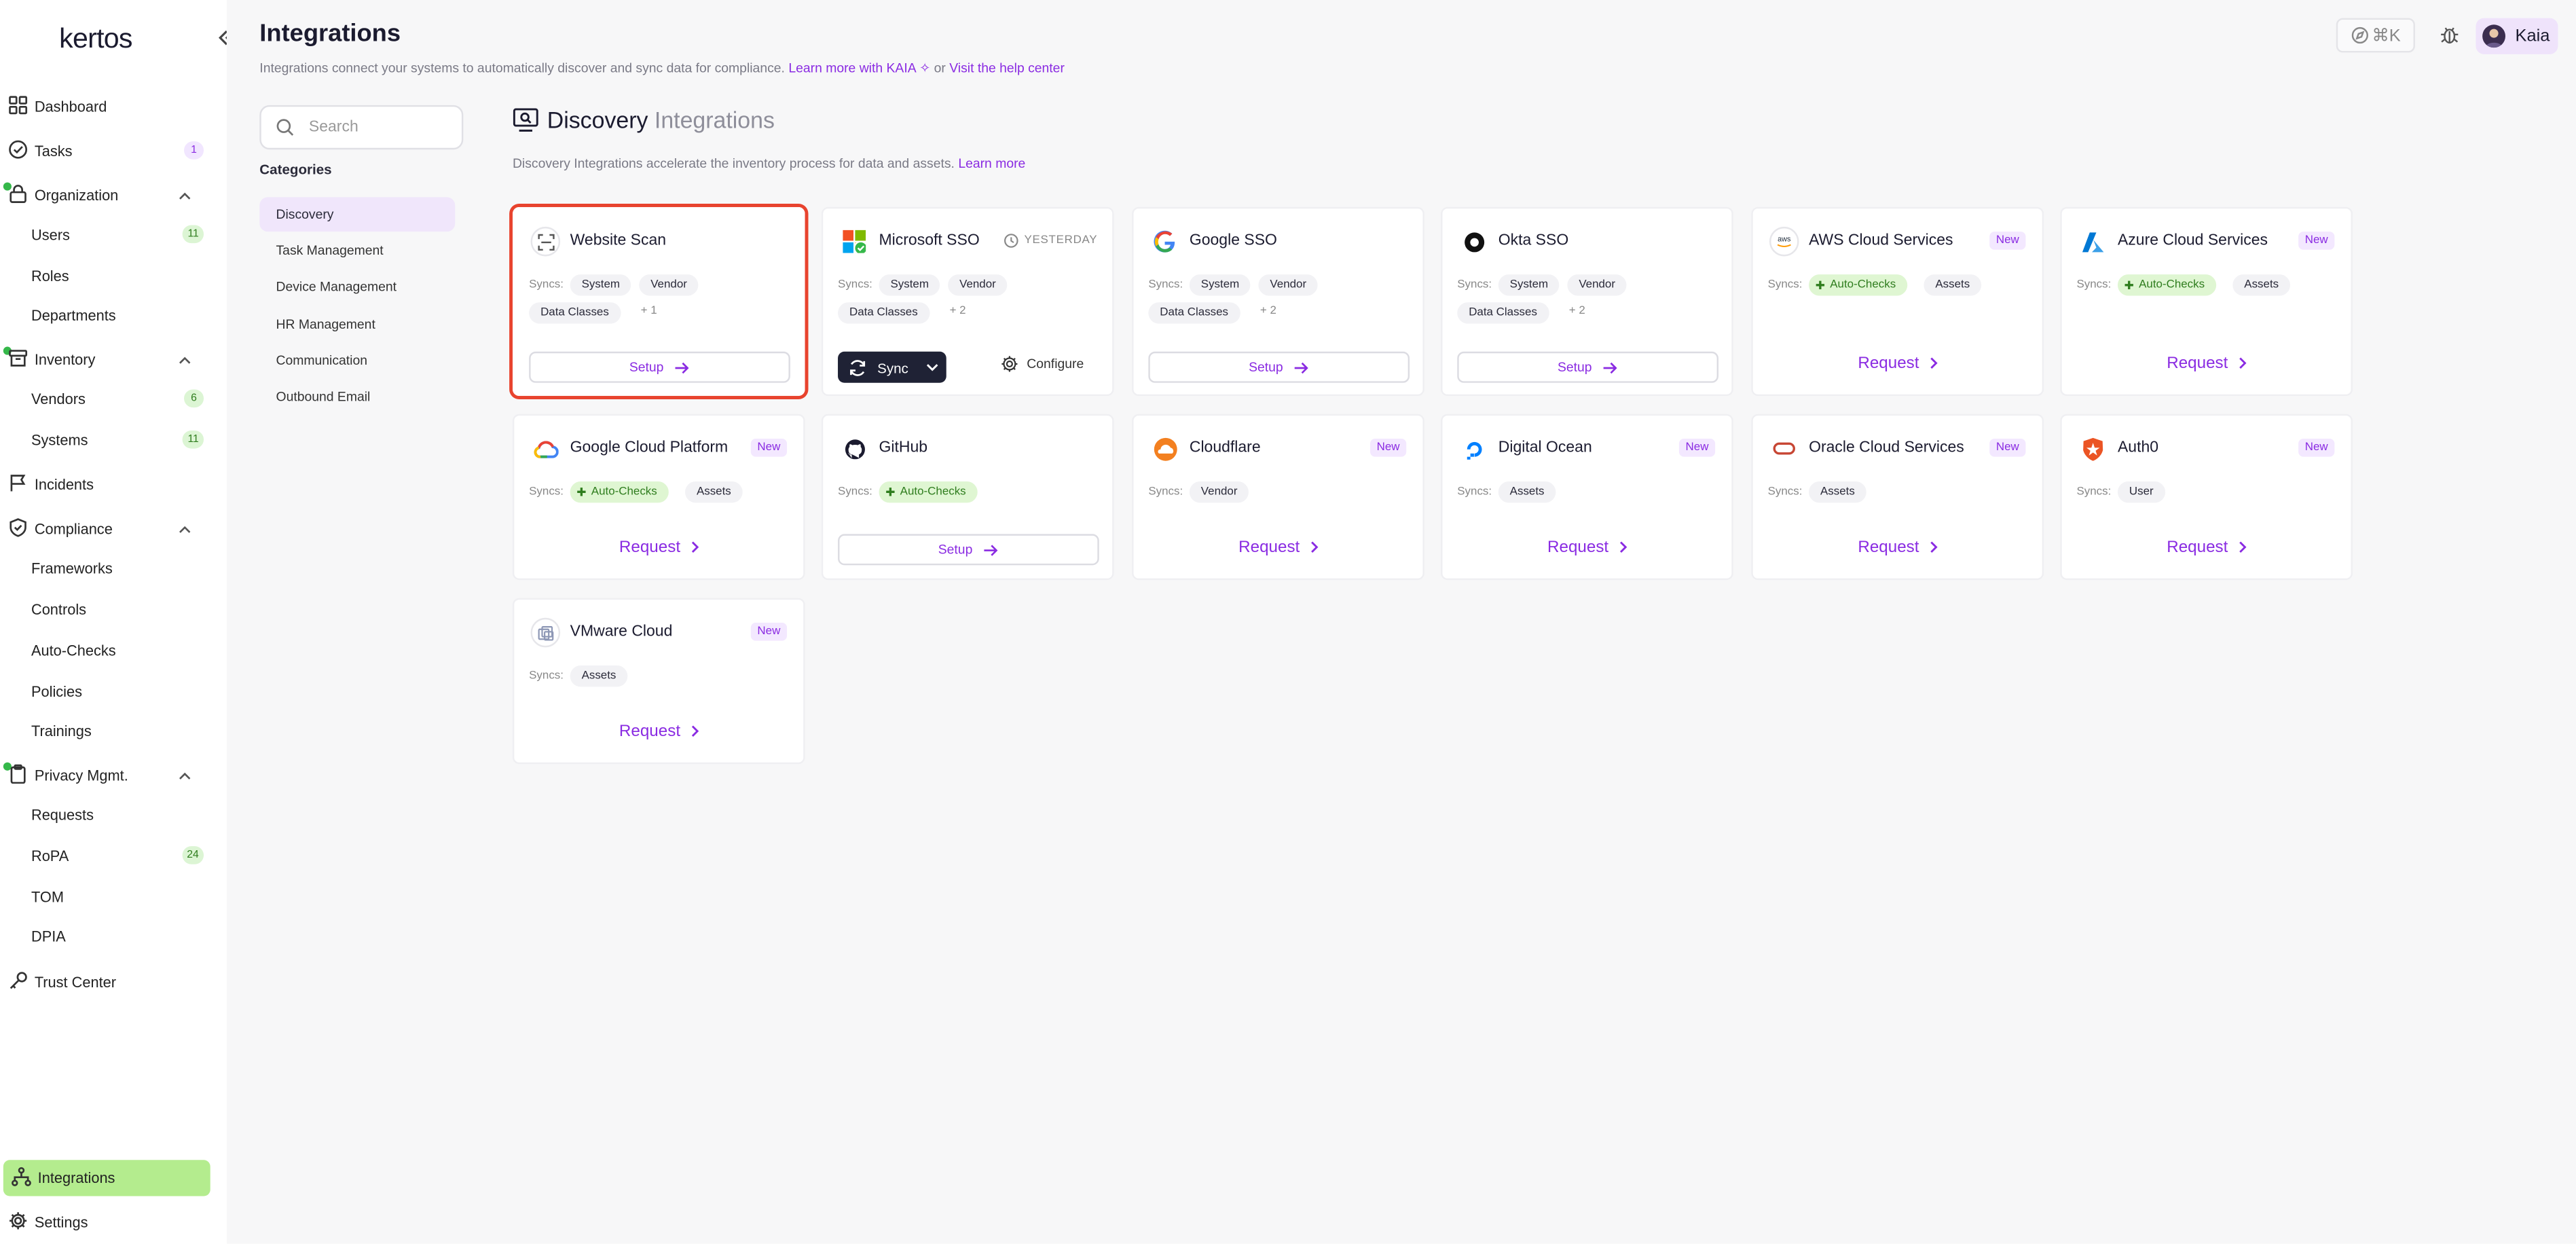 This screenshot has height=1244, width=2576. Describe the element at coordinates (1533, 241) in the screenshot. I see `integration-name: Okta SSO` at that location.